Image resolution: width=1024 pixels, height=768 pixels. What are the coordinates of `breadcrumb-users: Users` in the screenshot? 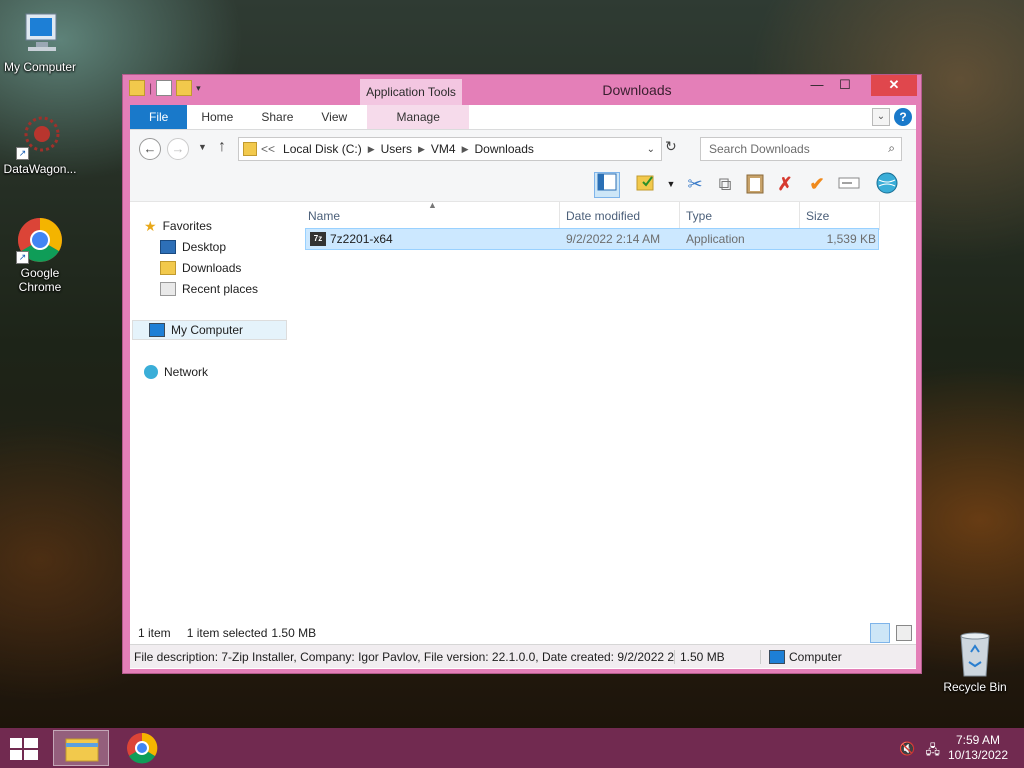 It's located at (396, 149).